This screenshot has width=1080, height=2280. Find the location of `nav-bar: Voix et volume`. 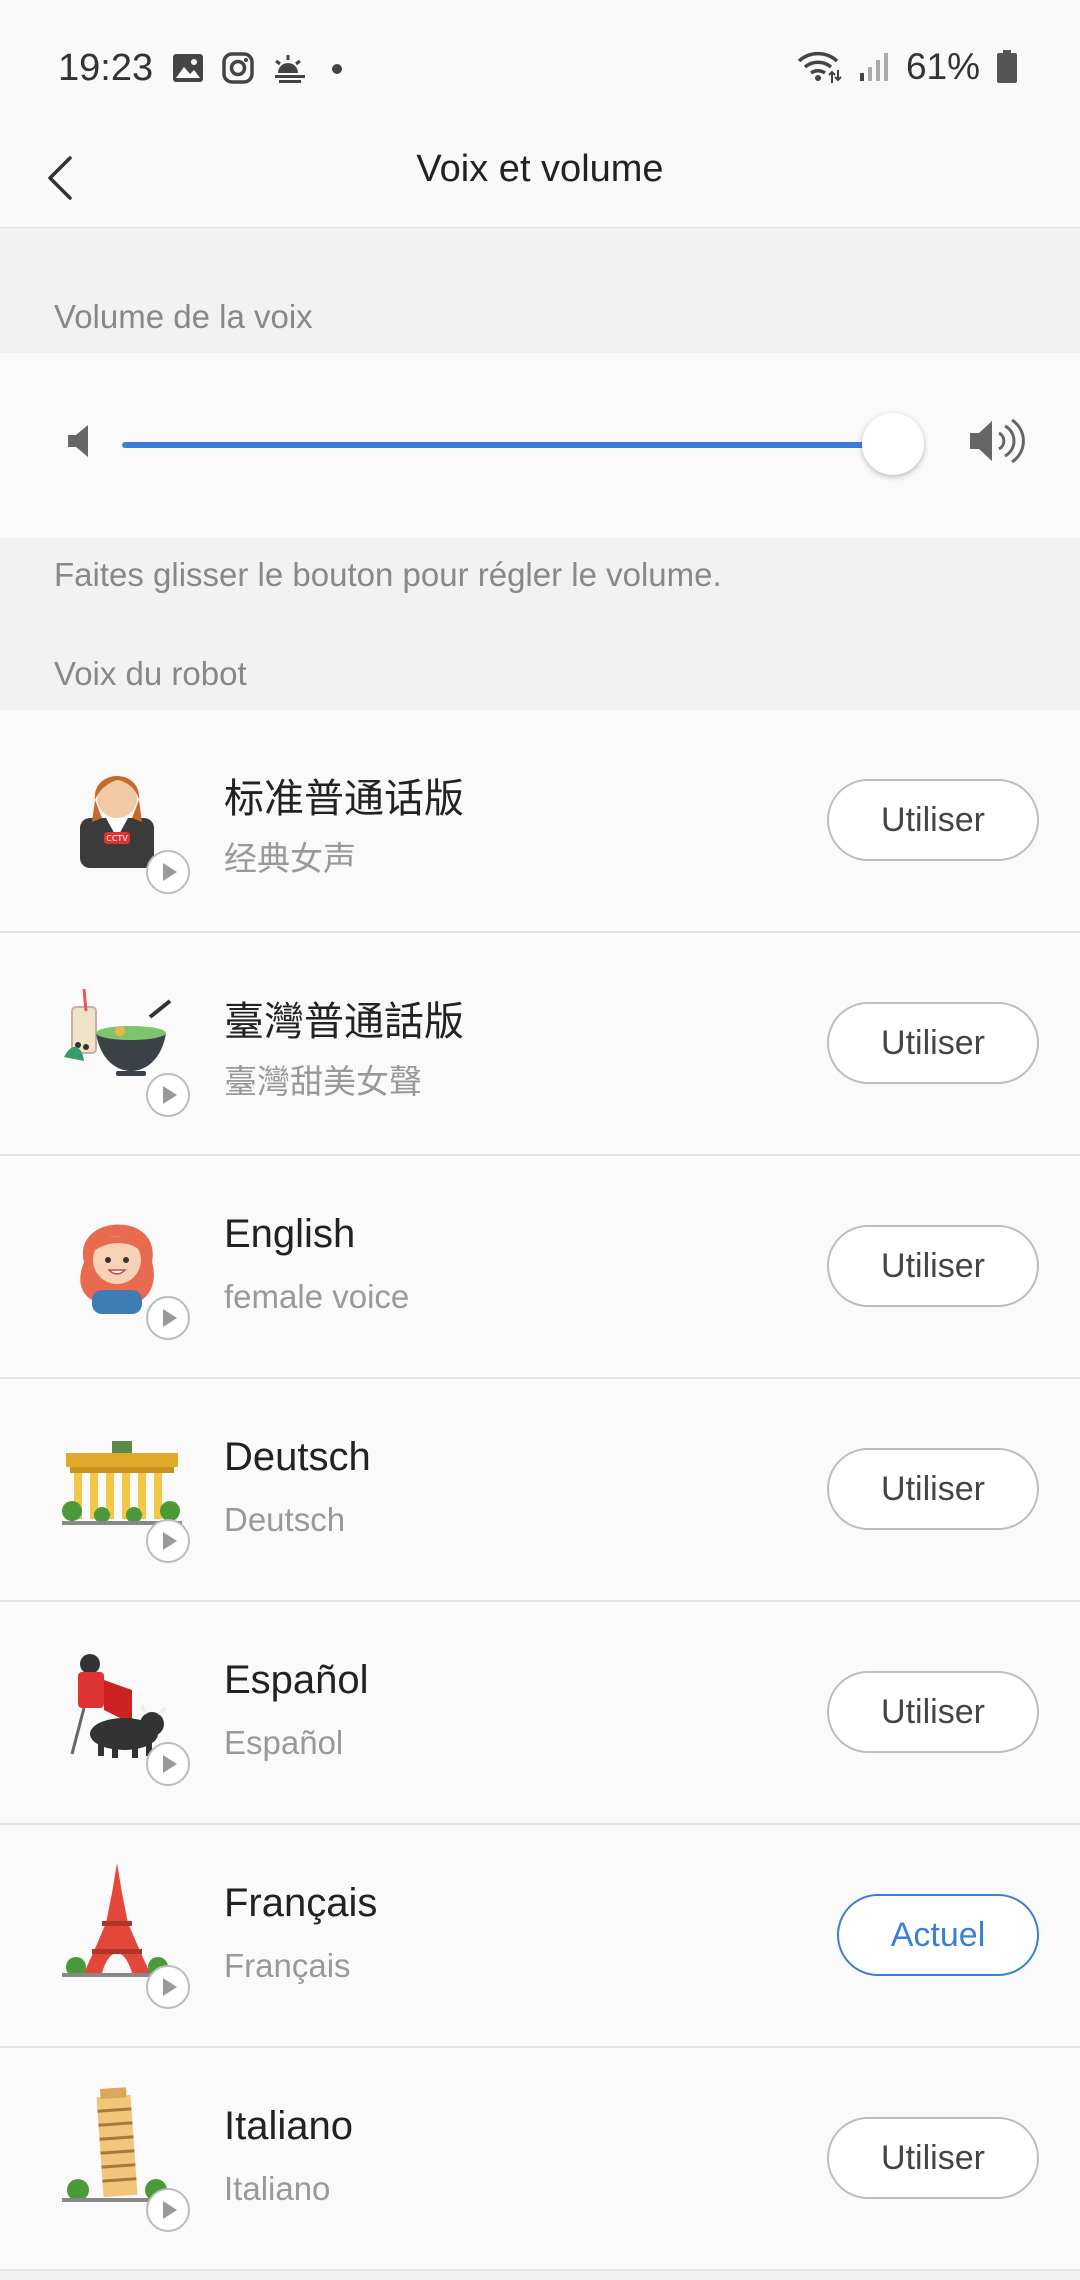

nav-bar: Voix et volume is located at coordinates (540, 181).